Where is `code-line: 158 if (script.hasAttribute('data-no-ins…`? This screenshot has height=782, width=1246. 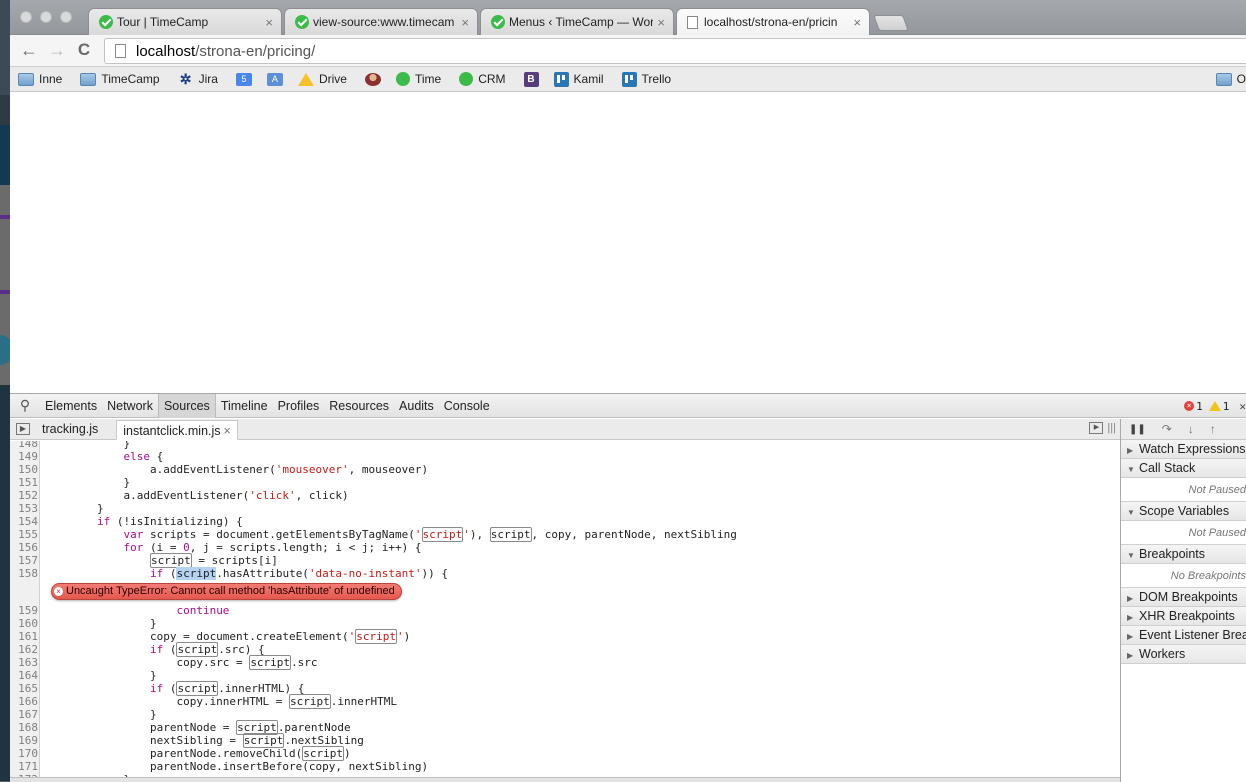
code-line: 158 if (script.hasAttribute('data-no-ins… is located at coordinates (565, 573).